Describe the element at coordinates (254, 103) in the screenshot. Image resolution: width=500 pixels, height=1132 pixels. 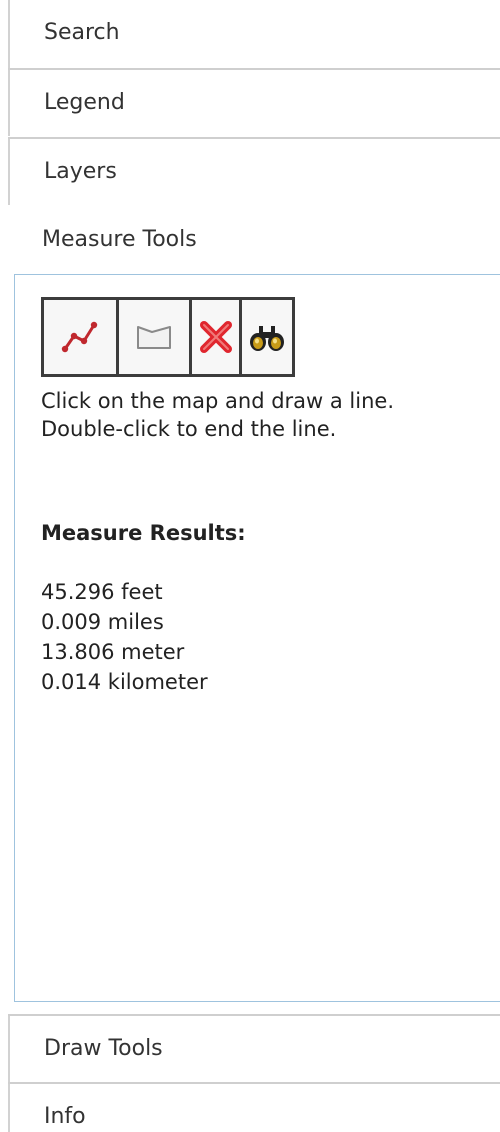
I see `section-legend-header: Legend` at that location.